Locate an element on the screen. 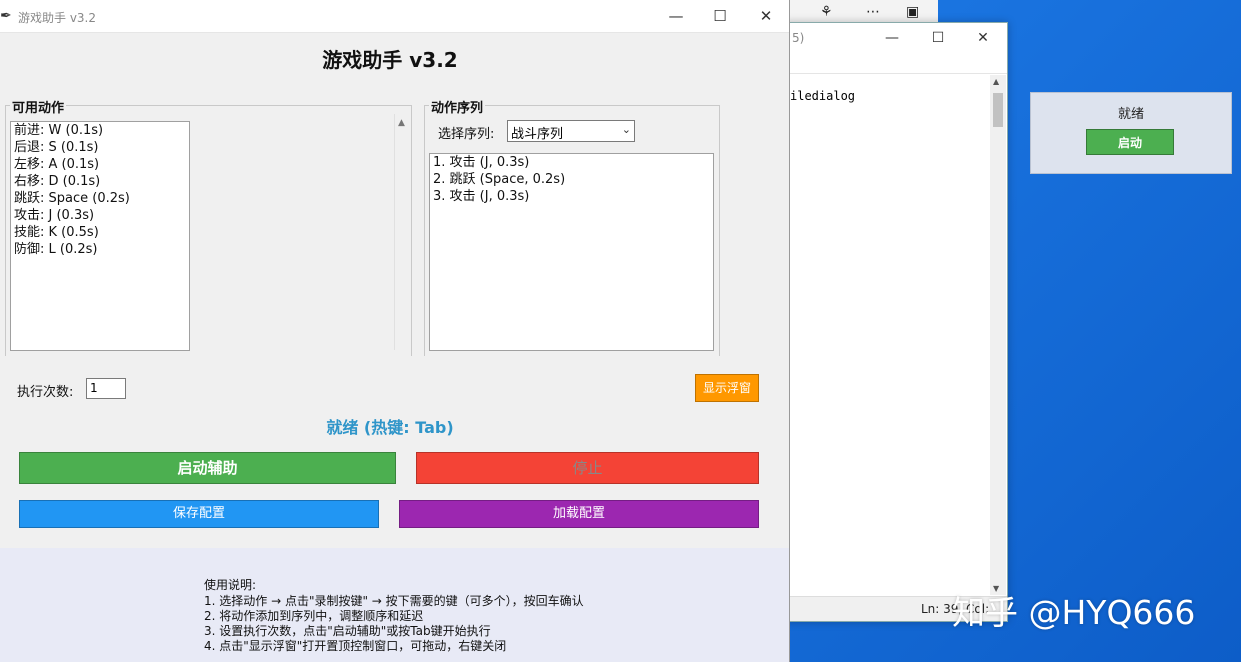  main-titlebar: ✒ 游戏助手 v3.2 — ☐ ✕ is located at coordinates (394, 16).